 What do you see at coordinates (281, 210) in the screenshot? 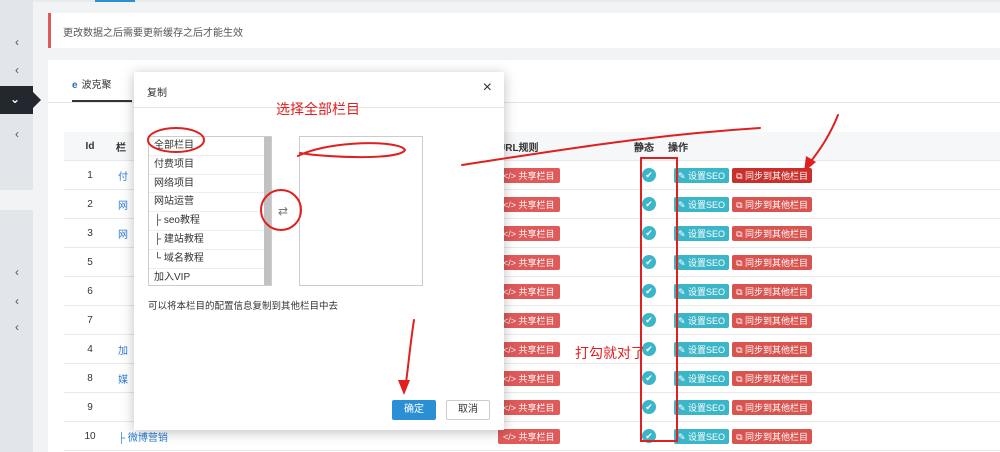
I see `circle-swap-button` at bounding box center [281, 210].